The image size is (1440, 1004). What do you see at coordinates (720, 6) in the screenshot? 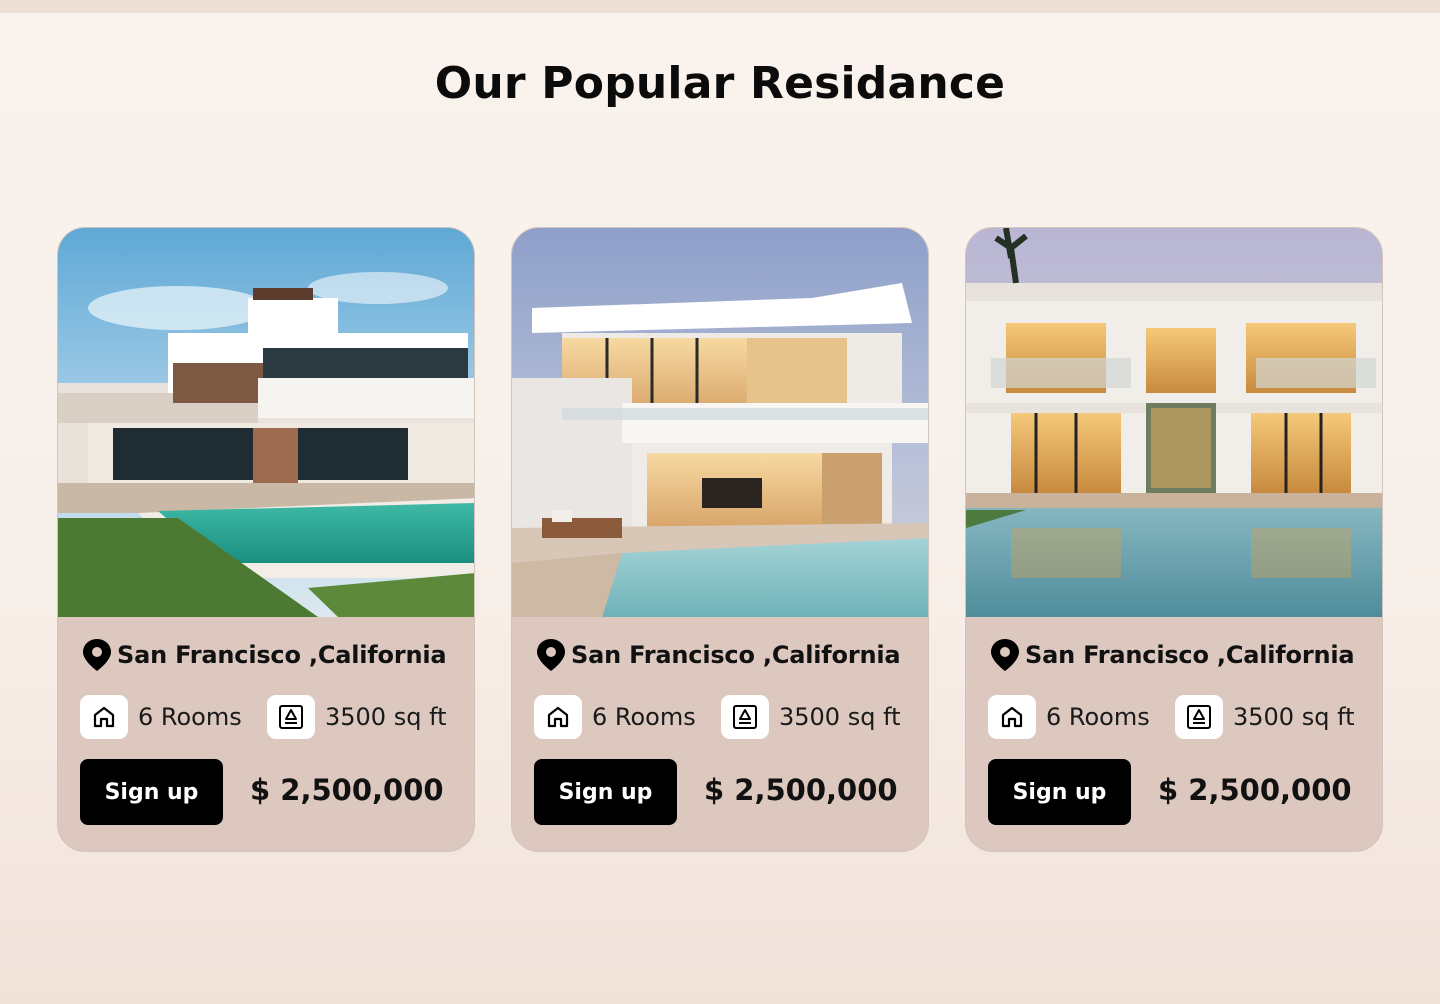
I see `top-strip` at bounding box center [720, 6].